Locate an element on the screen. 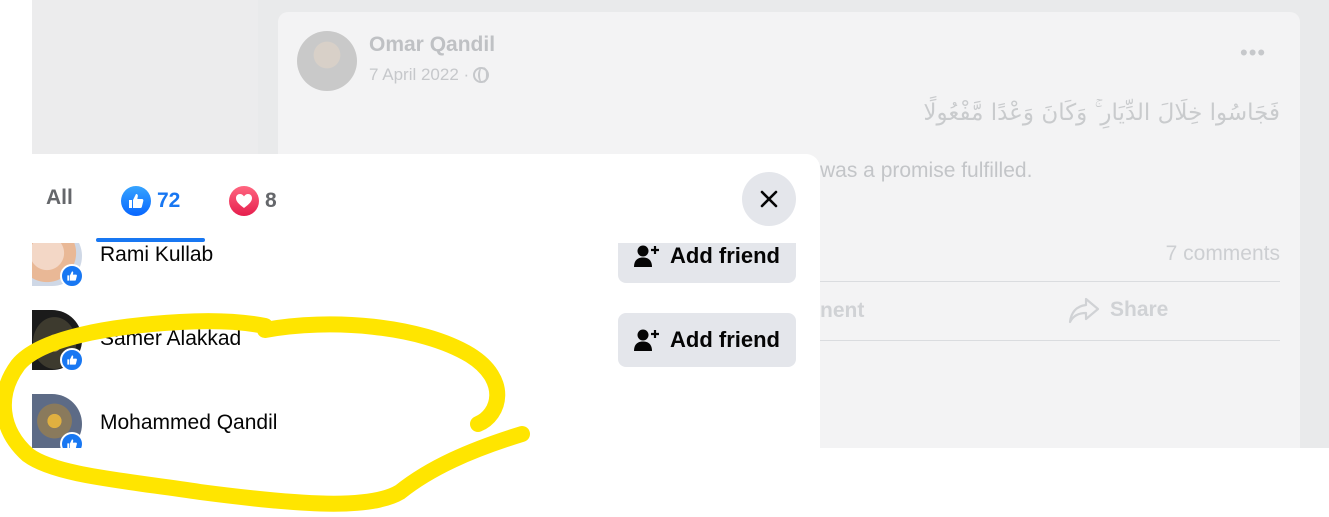 The height and width of the screenshot is (517, 1329). share-button: Share is located at coordinates (1118, 310).